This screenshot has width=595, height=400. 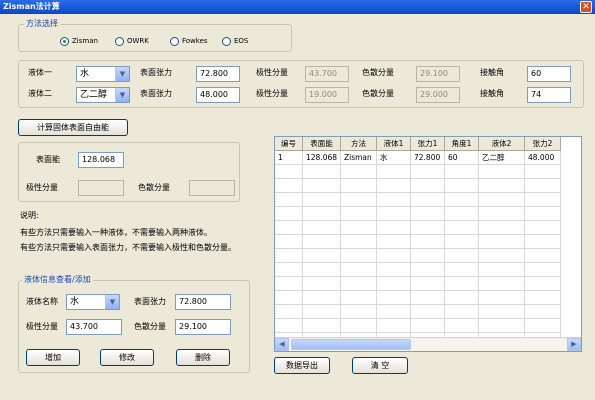 What do you see at coordinates (586, 7) in the screenshot?
I see `close-icon: ✕` at bounding box center [586, 7].